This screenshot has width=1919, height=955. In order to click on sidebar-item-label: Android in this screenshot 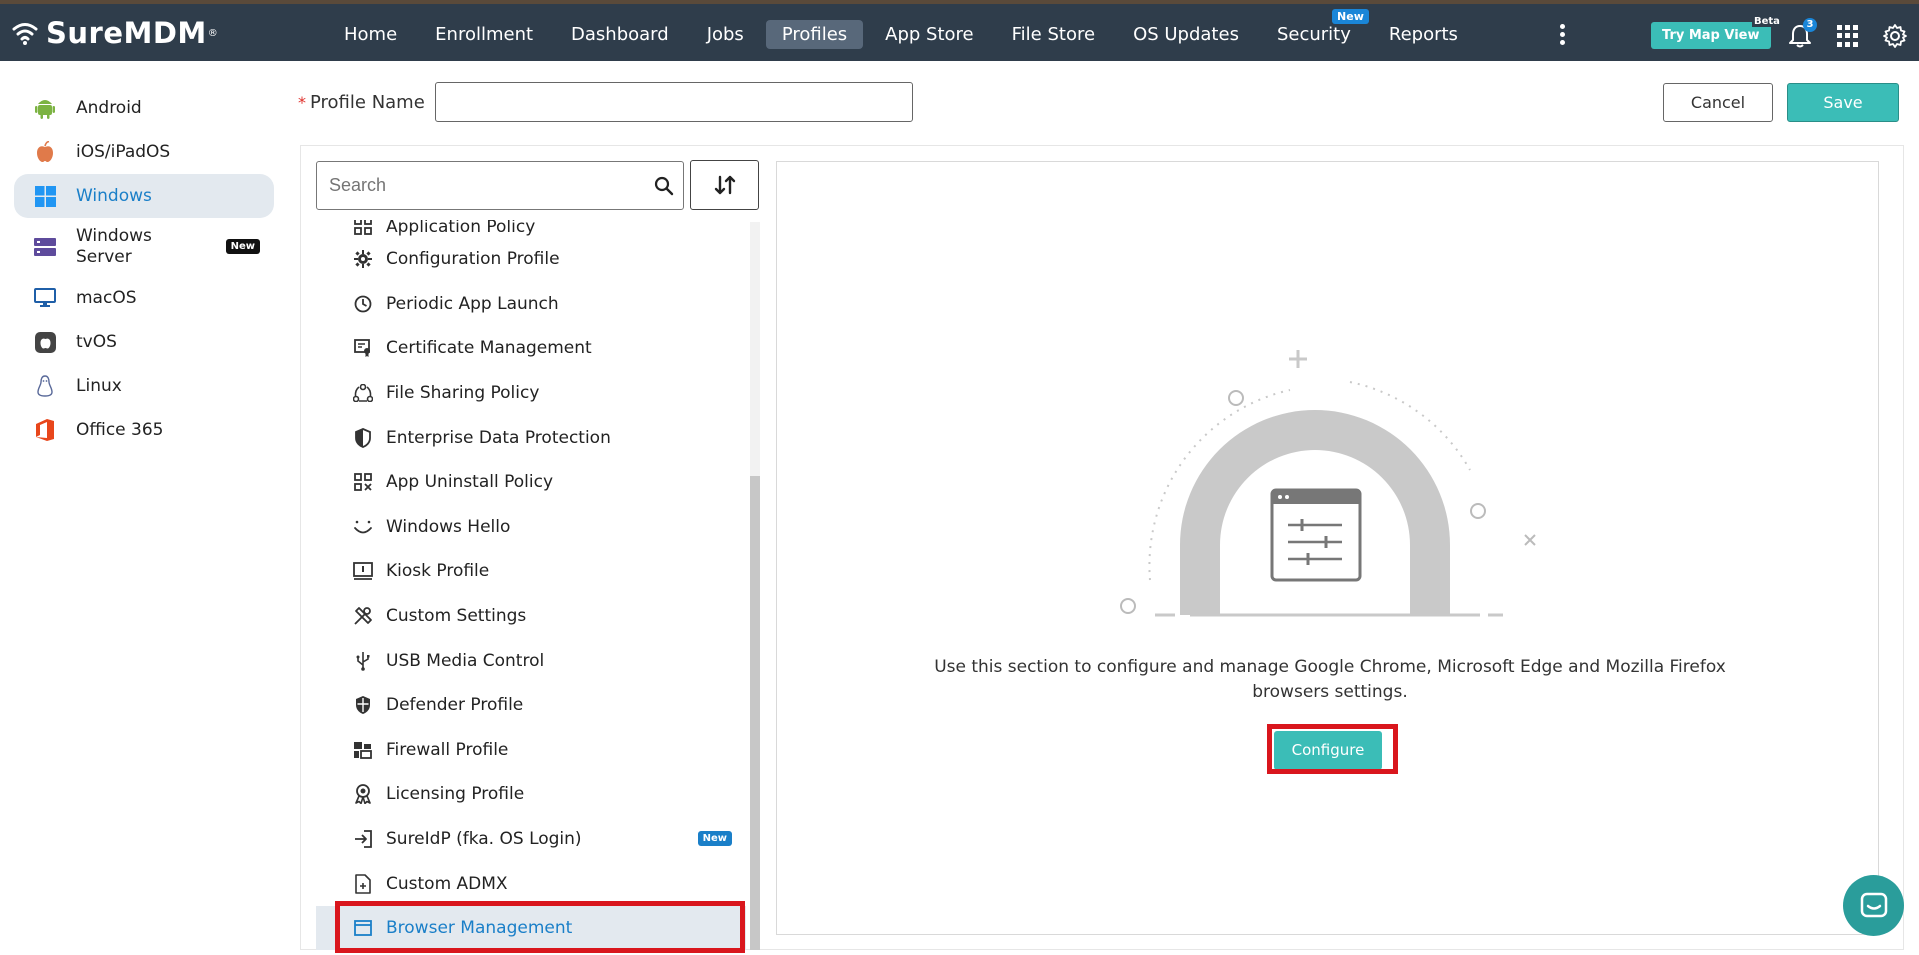, I will do `click(109, 107)`.